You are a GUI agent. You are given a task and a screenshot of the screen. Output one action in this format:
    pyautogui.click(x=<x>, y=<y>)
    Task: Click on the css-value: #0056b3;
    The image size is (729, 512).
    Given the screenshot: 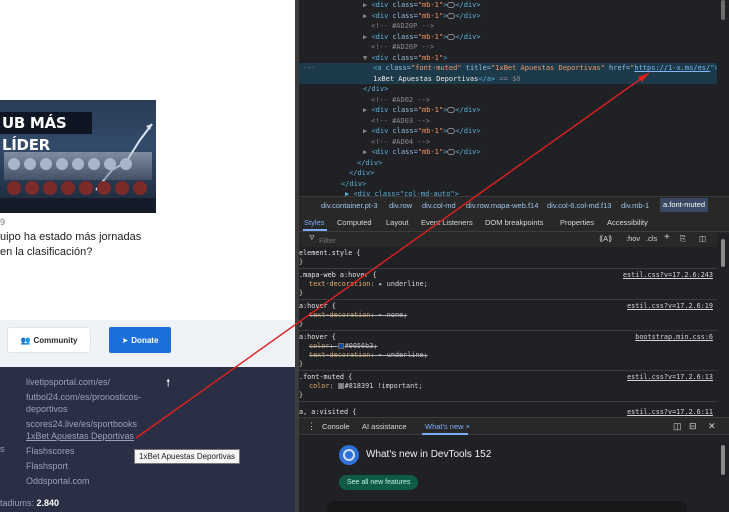 What is the action you would take?
    pyautogui.click(x=361, y=346)
    